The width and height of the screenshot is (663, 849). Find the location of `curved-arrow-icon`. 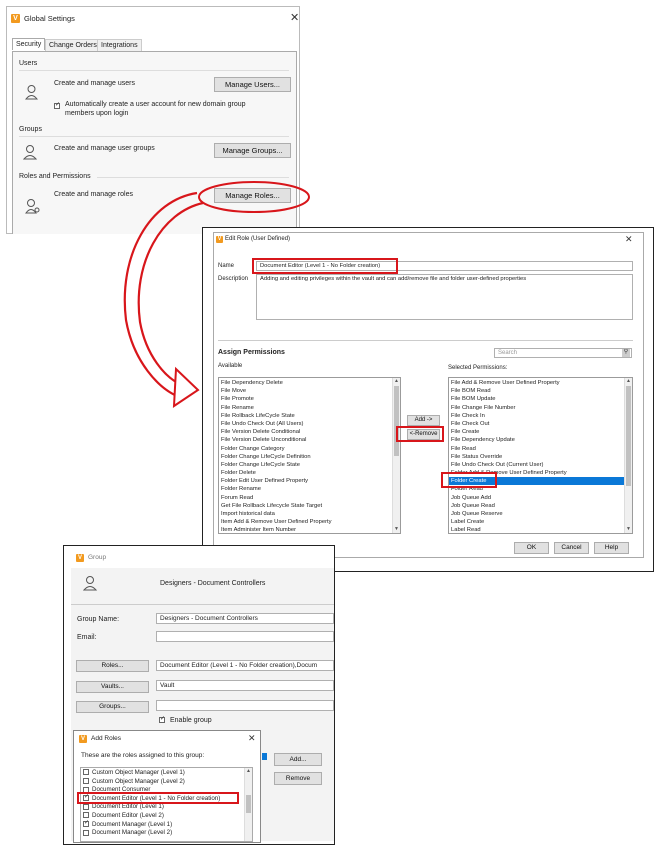

curved-arrow-icon is located at coordinates (216, 294).